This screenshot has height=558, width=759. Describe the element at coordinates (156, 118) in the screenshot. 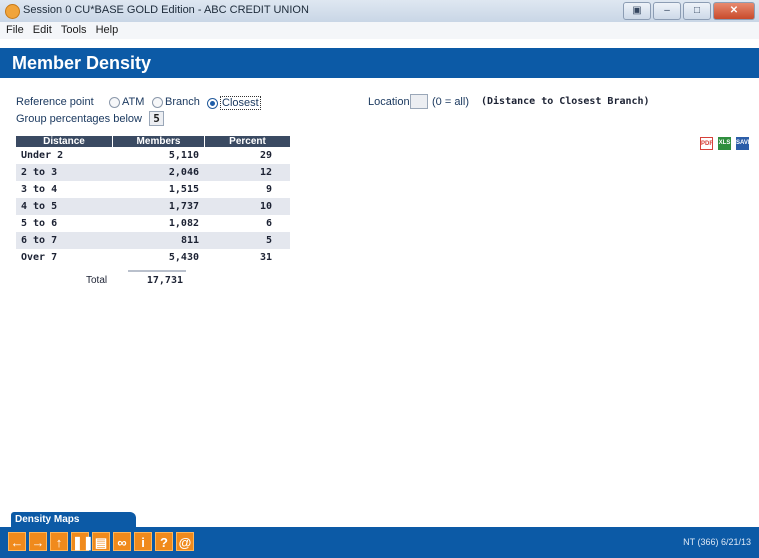

I see `group-percentages-input: 5` at that location.